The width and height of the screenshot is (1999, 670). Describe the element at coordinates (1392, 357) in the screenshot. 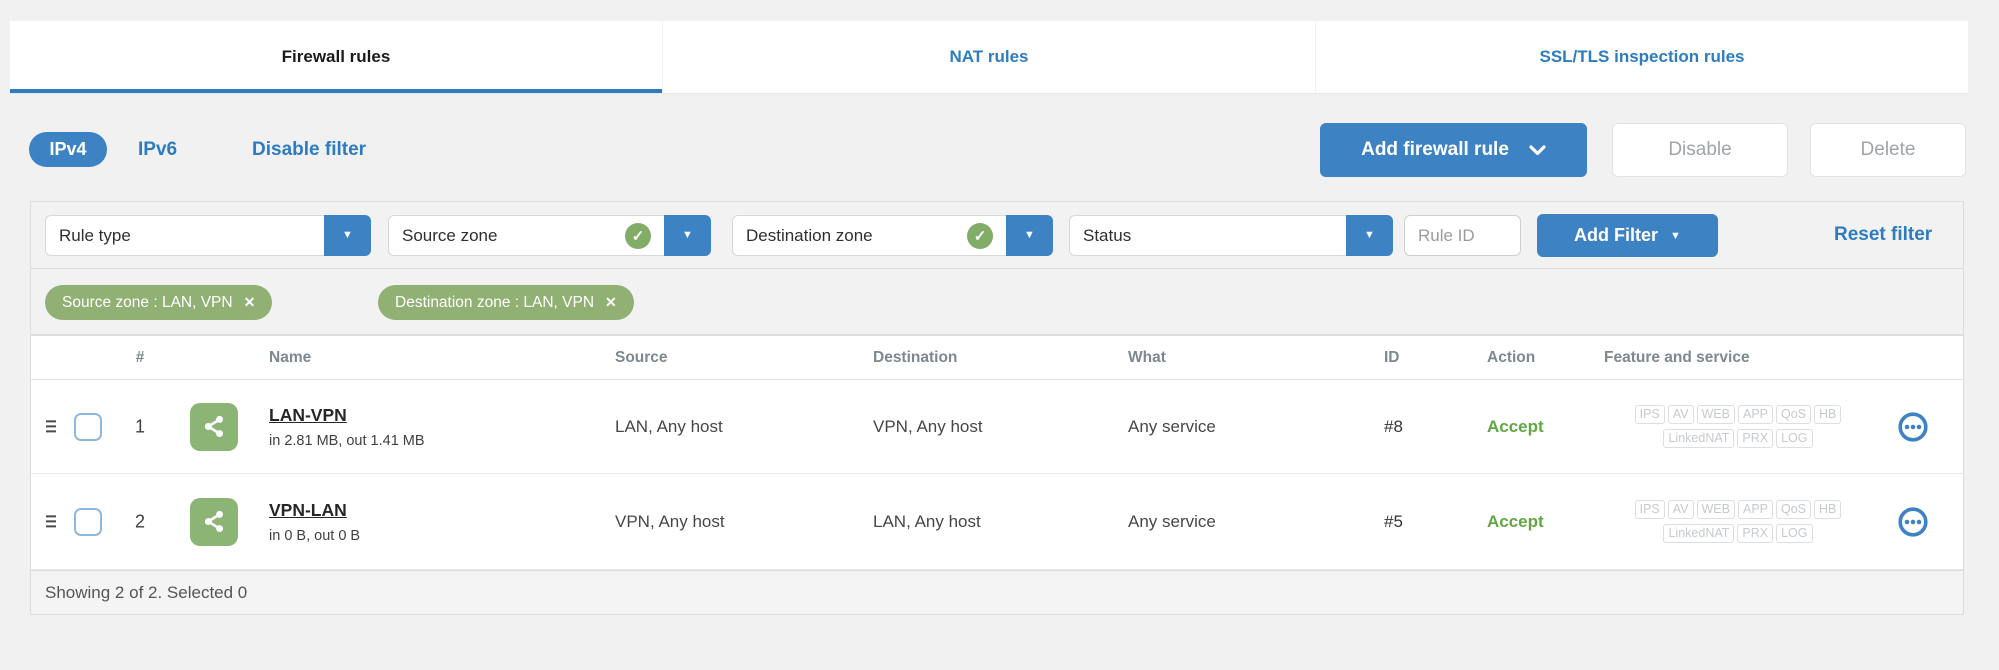

I see `header-id: ID` at that location.